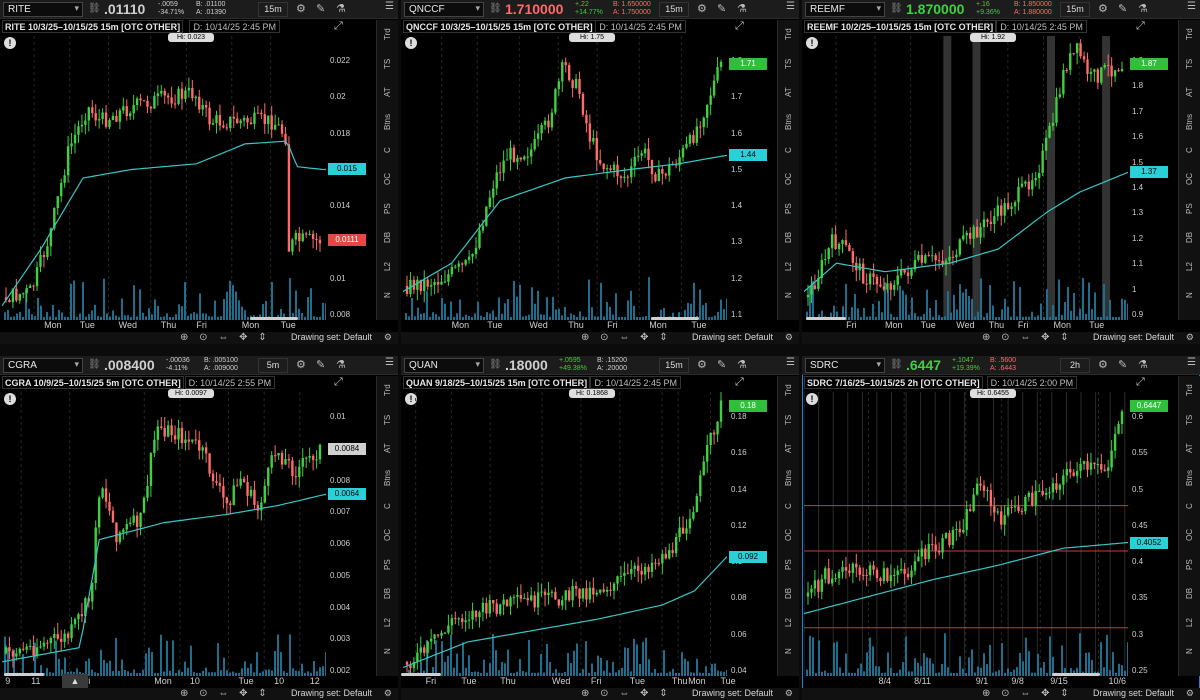 Image resolution: width=1200 pixels, height=700 pixels. What do you see at coordinates (966, 681) in the screenshot?
I see `time-axis: 8/4 8/11 9/1 9/8 9/15 10/6` at bounding box center [966, 681].